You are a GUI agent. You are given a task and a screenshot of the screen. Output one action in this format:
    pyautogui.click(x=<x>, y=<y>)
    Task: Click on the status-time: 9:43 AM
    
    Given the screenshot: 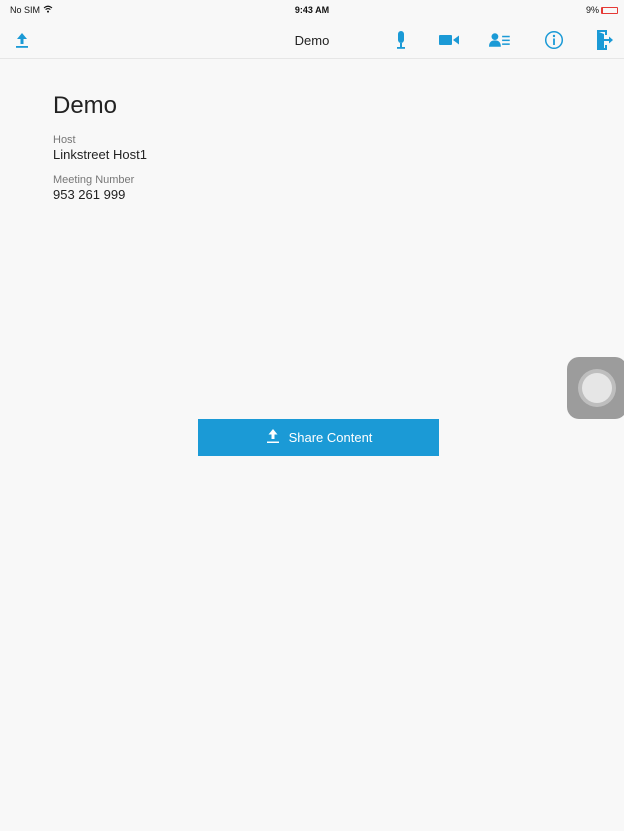 What is the action you would take?
    pyautogui.click(x=312, y=10)
    